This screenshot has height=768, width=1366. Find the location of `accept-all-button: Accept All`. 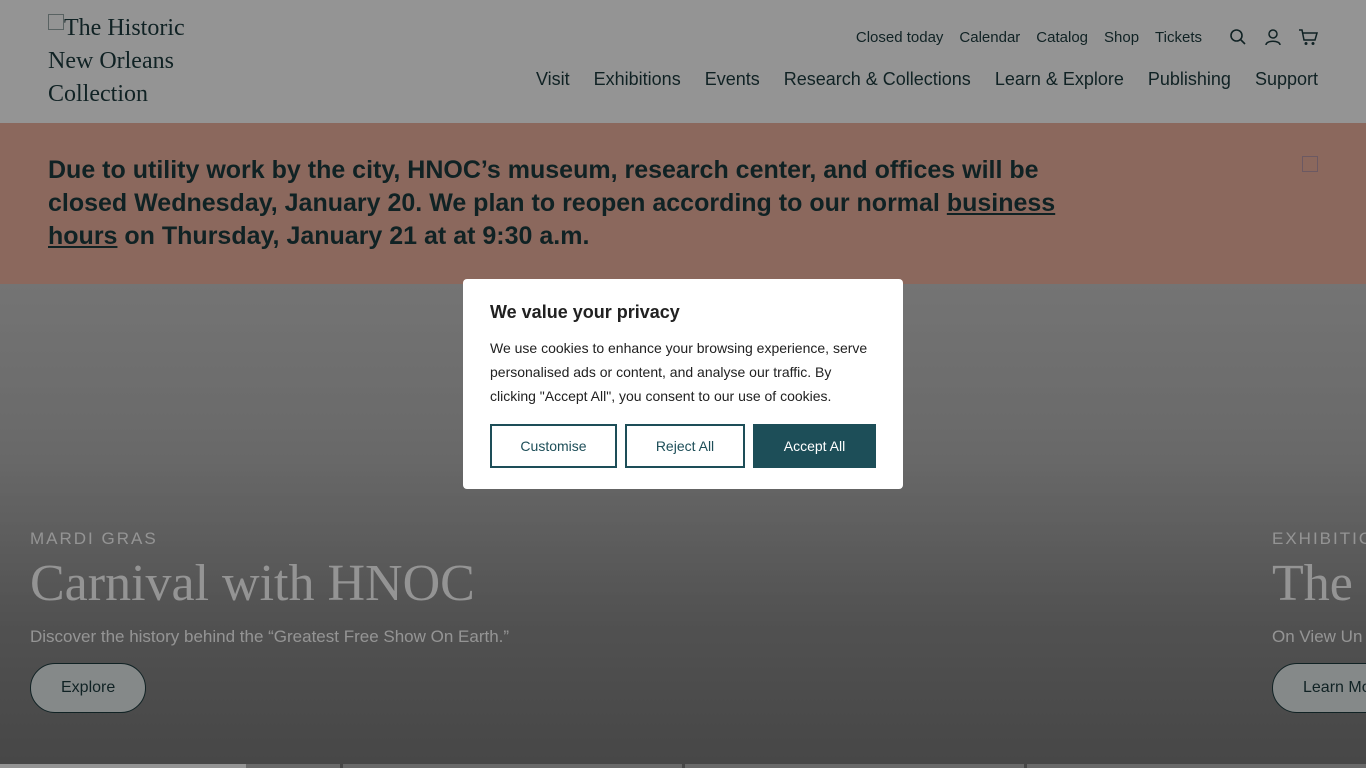

accept-all-button: Accept All is located at coordinates (814, 446).